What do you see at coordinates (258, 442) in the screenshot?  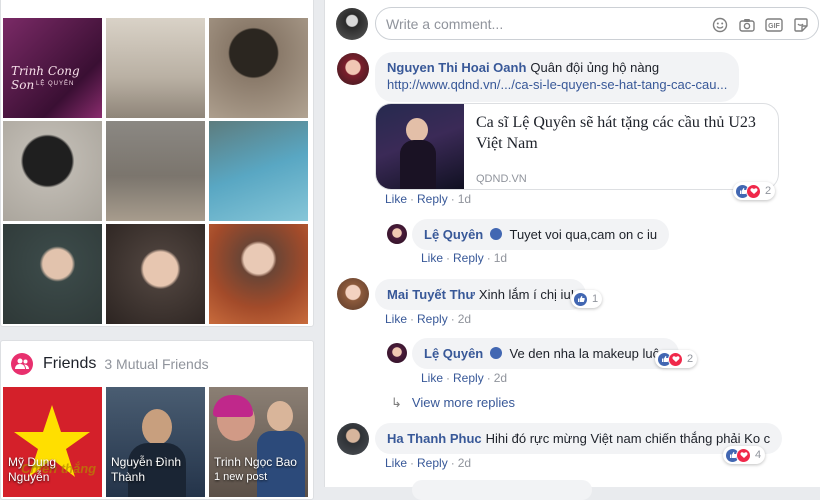 I see `friend-tile-3: Trinh Ngọc Bao 1 new post` at bounding box center [258, 442].